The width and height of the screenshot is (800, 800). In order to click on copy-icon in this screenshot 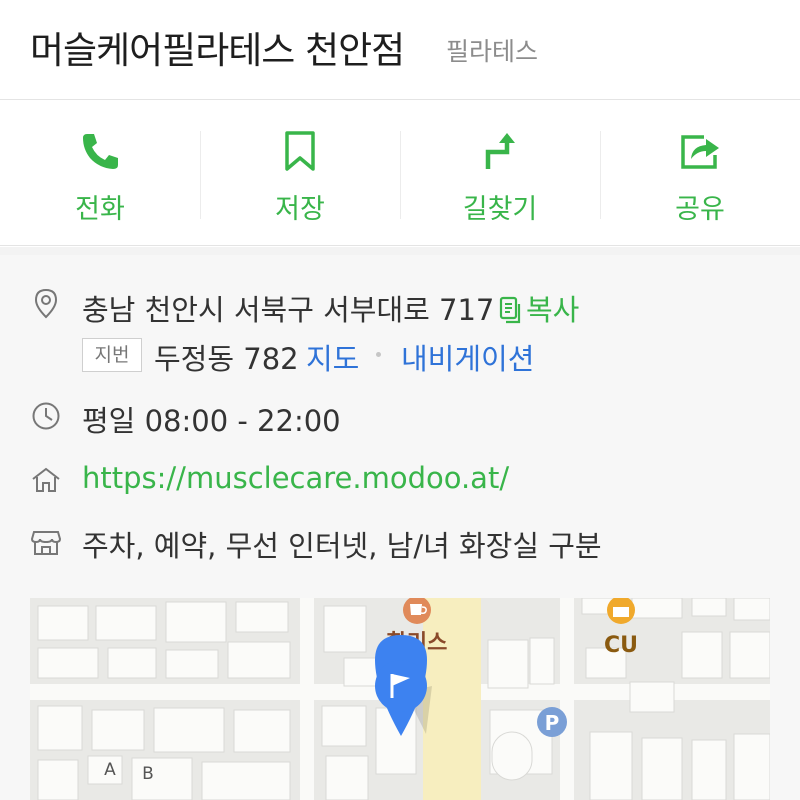, I will do `click(510, 310)`.